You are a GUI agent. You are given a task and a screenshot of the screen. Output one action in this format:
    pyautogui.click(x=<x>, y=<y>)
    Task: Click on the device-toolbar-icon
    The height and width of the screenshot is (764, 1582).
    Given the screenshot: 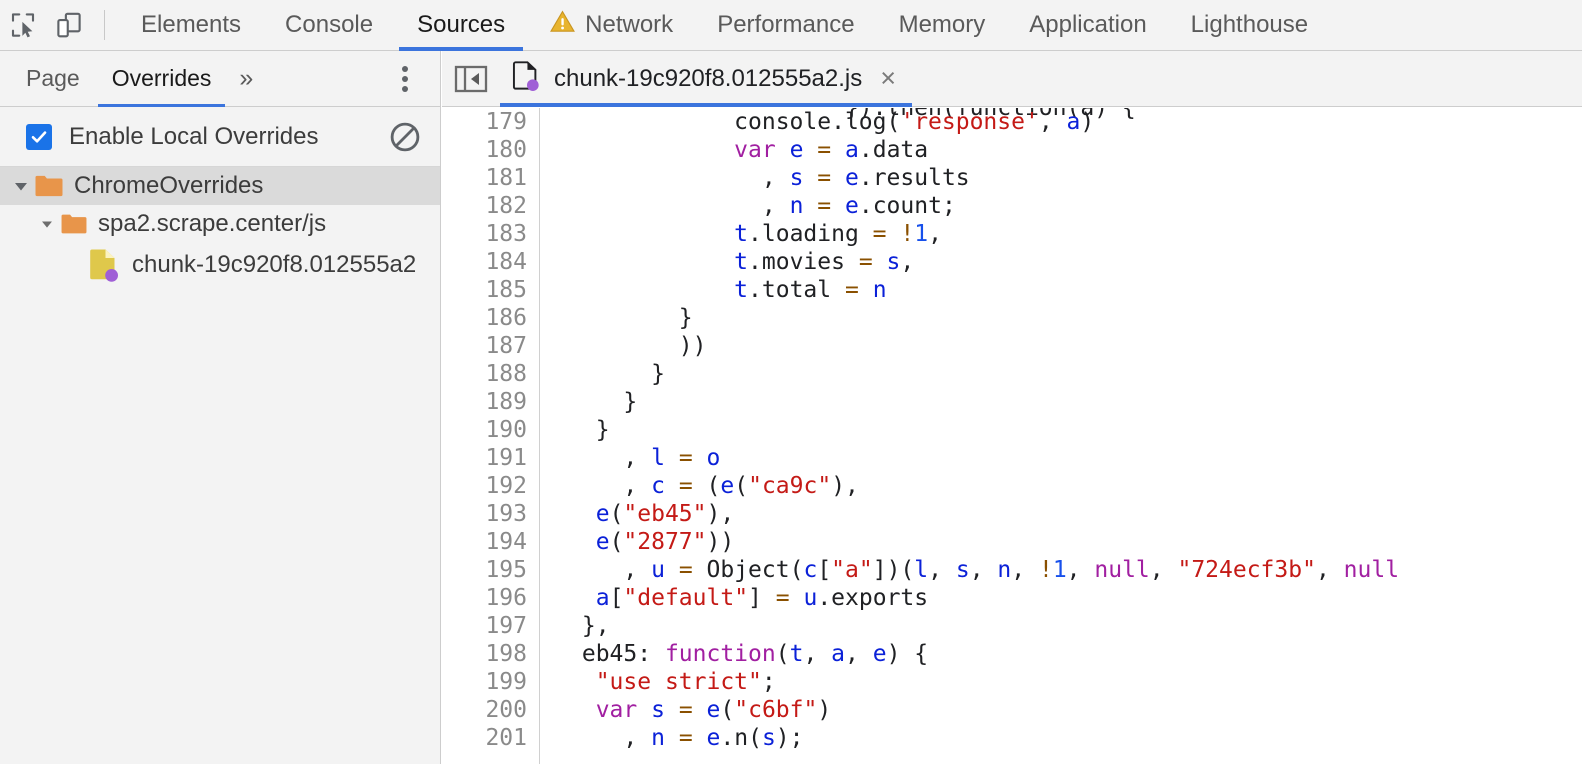 What is the action you would take?
    pyautogui.click(x=69, y=25)
    